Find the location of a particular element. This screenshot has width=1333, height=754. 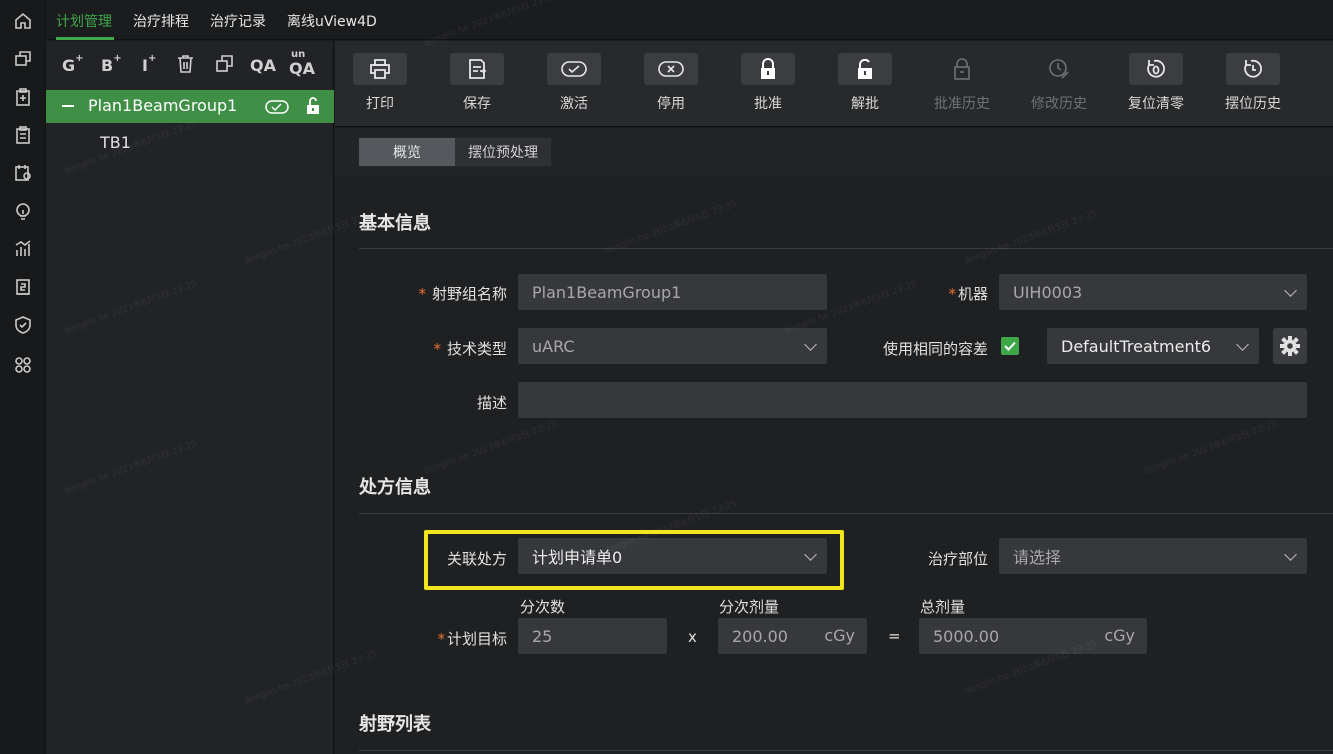

check-icon is located at coordinates (1010, 346).